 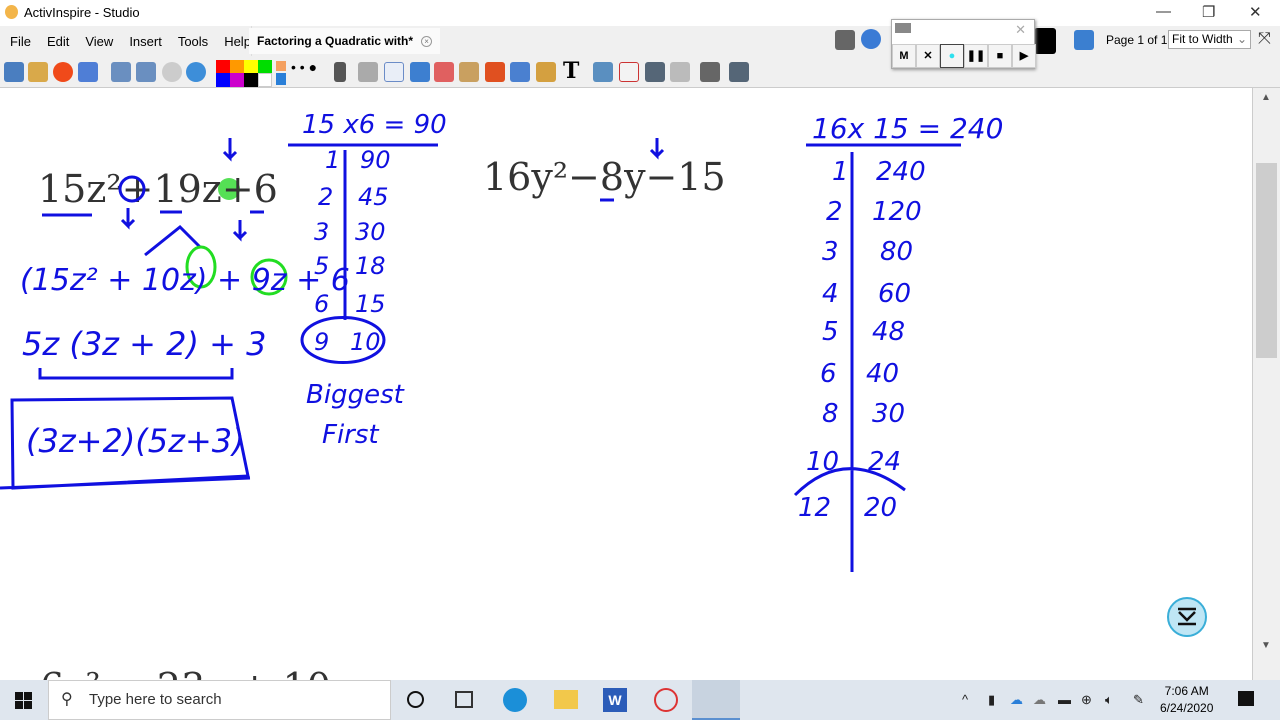 I want to click on table2-rows: 1 240 2 120 3 80 4 60 5 48 6 40 8 30 10 24 12 20, so click(x=862, y=340).